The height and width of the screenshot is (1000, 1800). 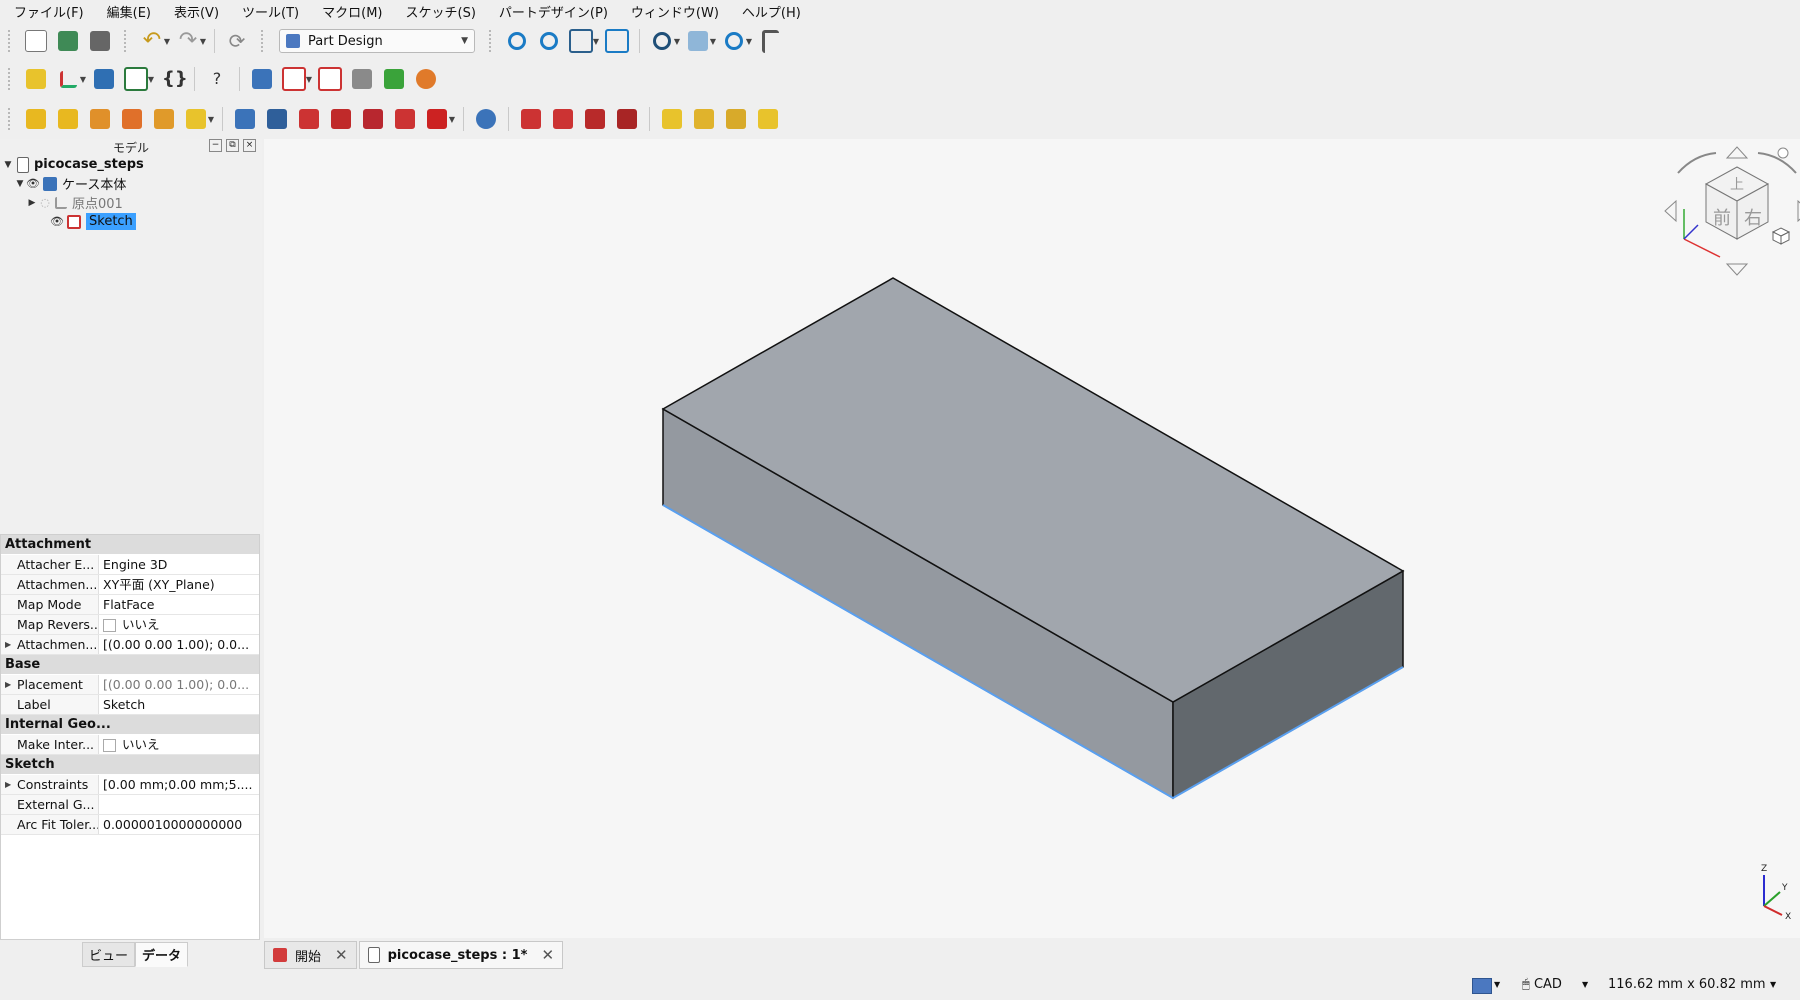 What do you see at coordinates (126, 11) in the screenshot?
I see `menu-edit: 編集(E)` at bounding box center [126, 11].